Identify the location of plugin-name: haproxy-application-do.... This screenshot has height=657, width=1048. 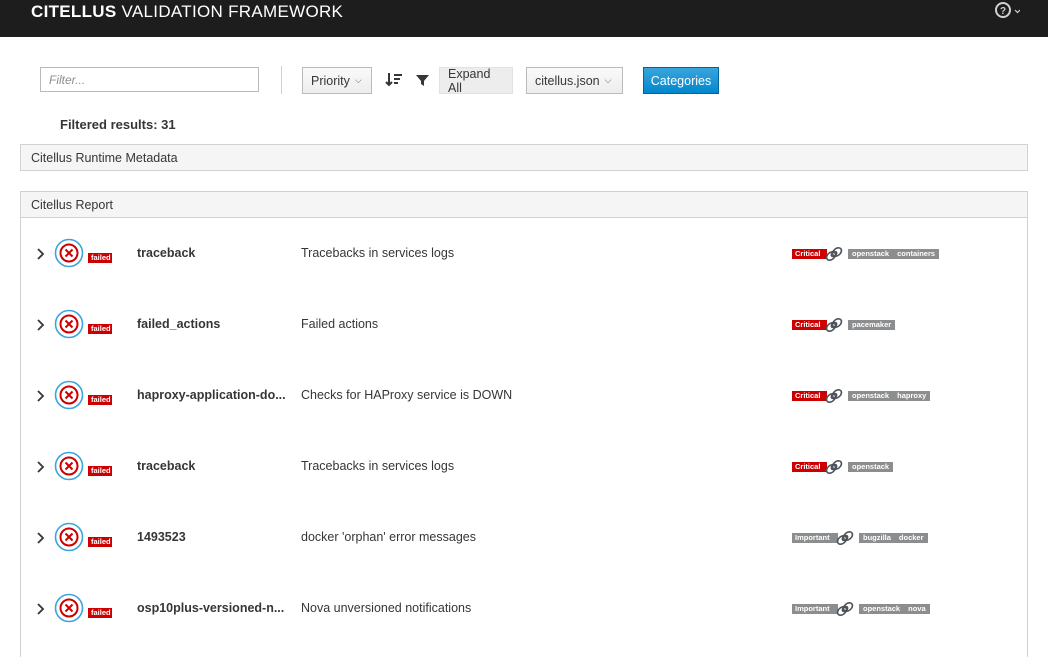
(211, 395).